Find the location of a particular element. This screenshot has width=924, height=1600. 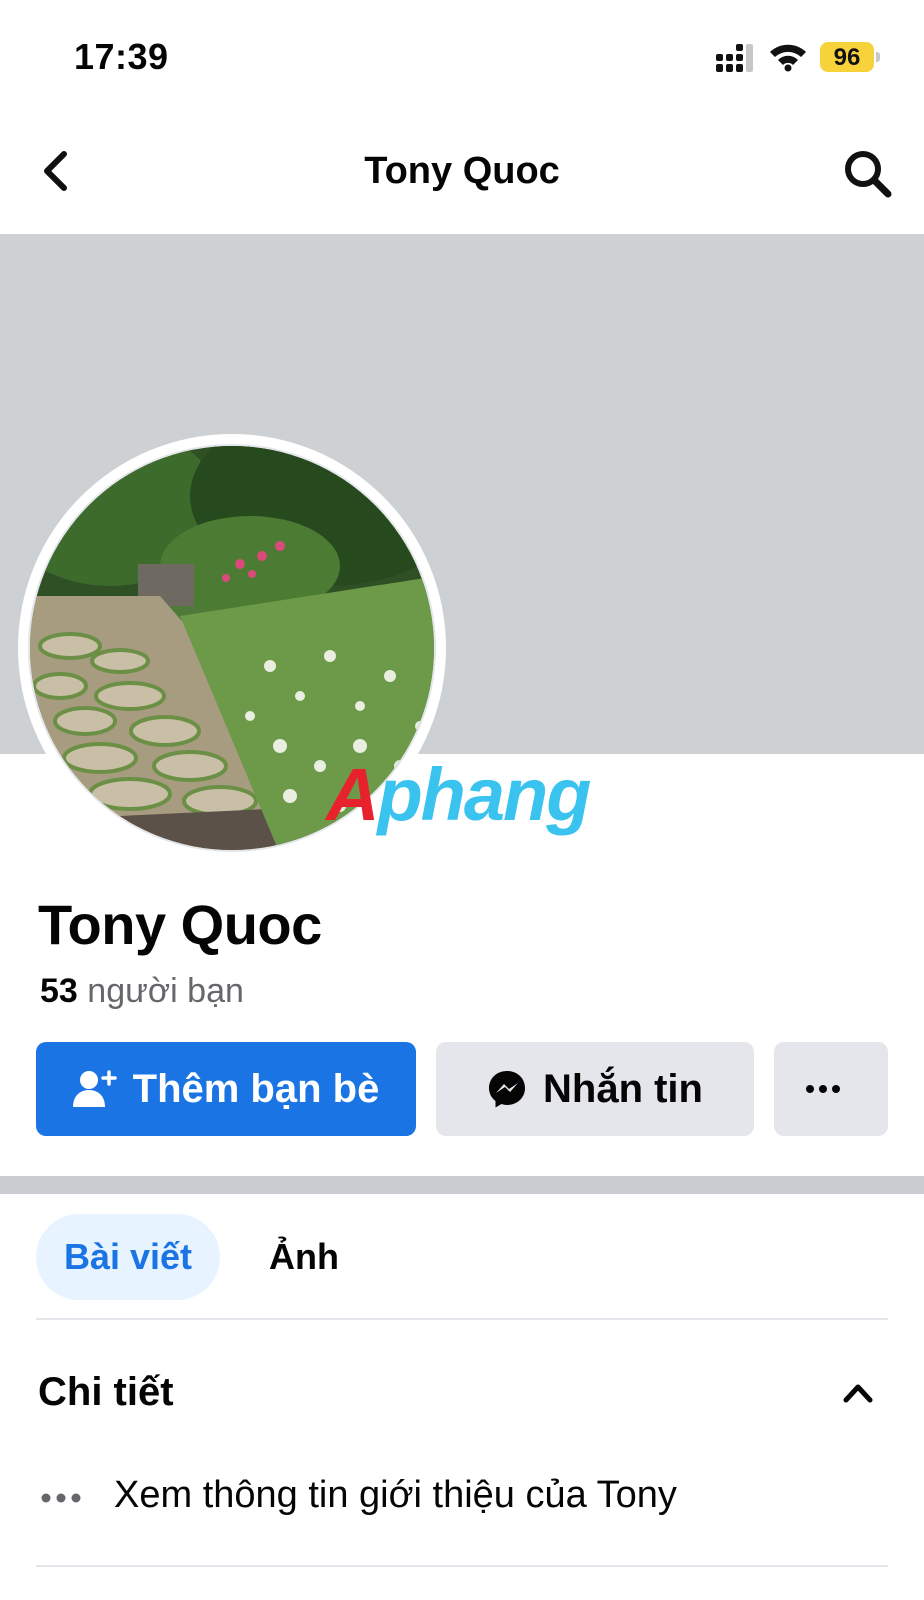

tab-posts: Bài viết is located at coordinates (128, 1257).